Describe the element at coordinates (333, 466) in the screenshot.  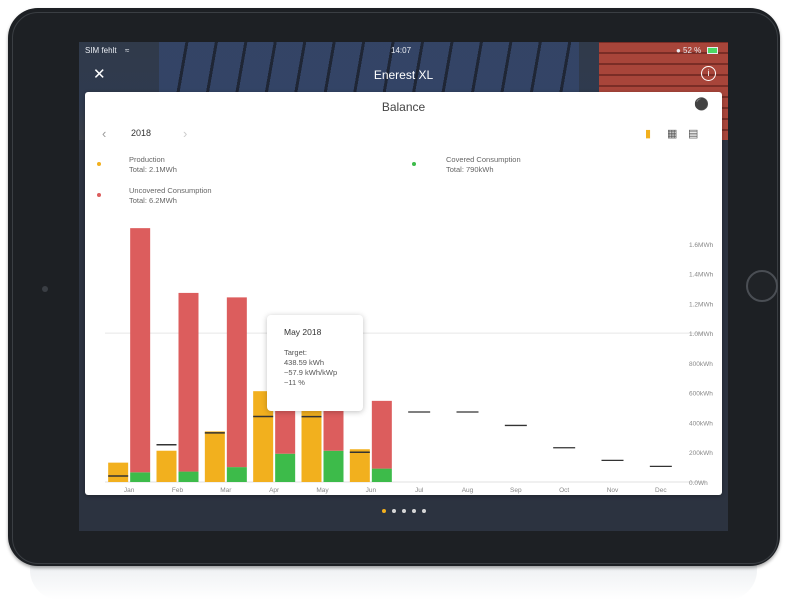
I see `bar-covered-may` at that location.